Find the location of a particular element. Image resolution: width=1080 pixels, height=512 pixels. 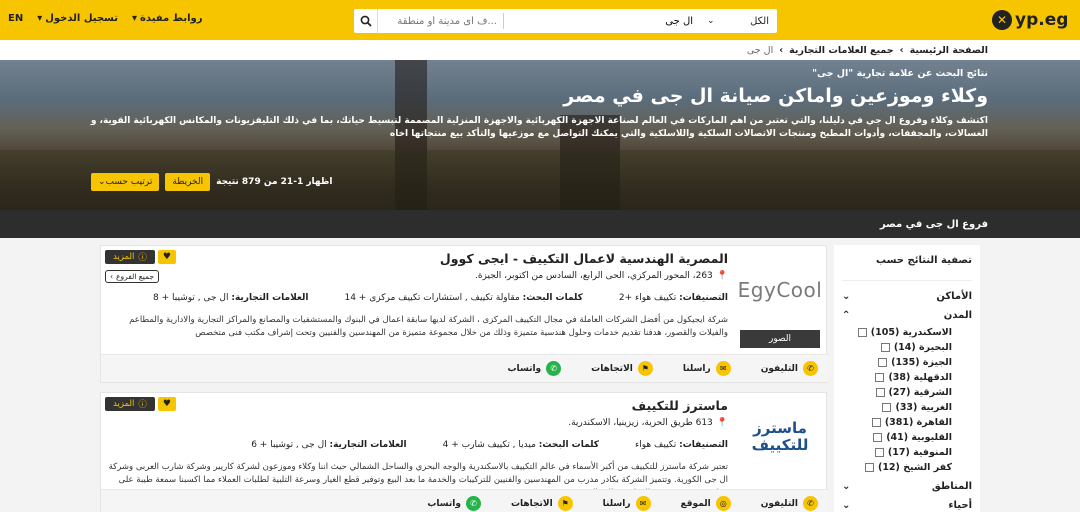

map-button: الخريطة is located at coordinates (188, 182).